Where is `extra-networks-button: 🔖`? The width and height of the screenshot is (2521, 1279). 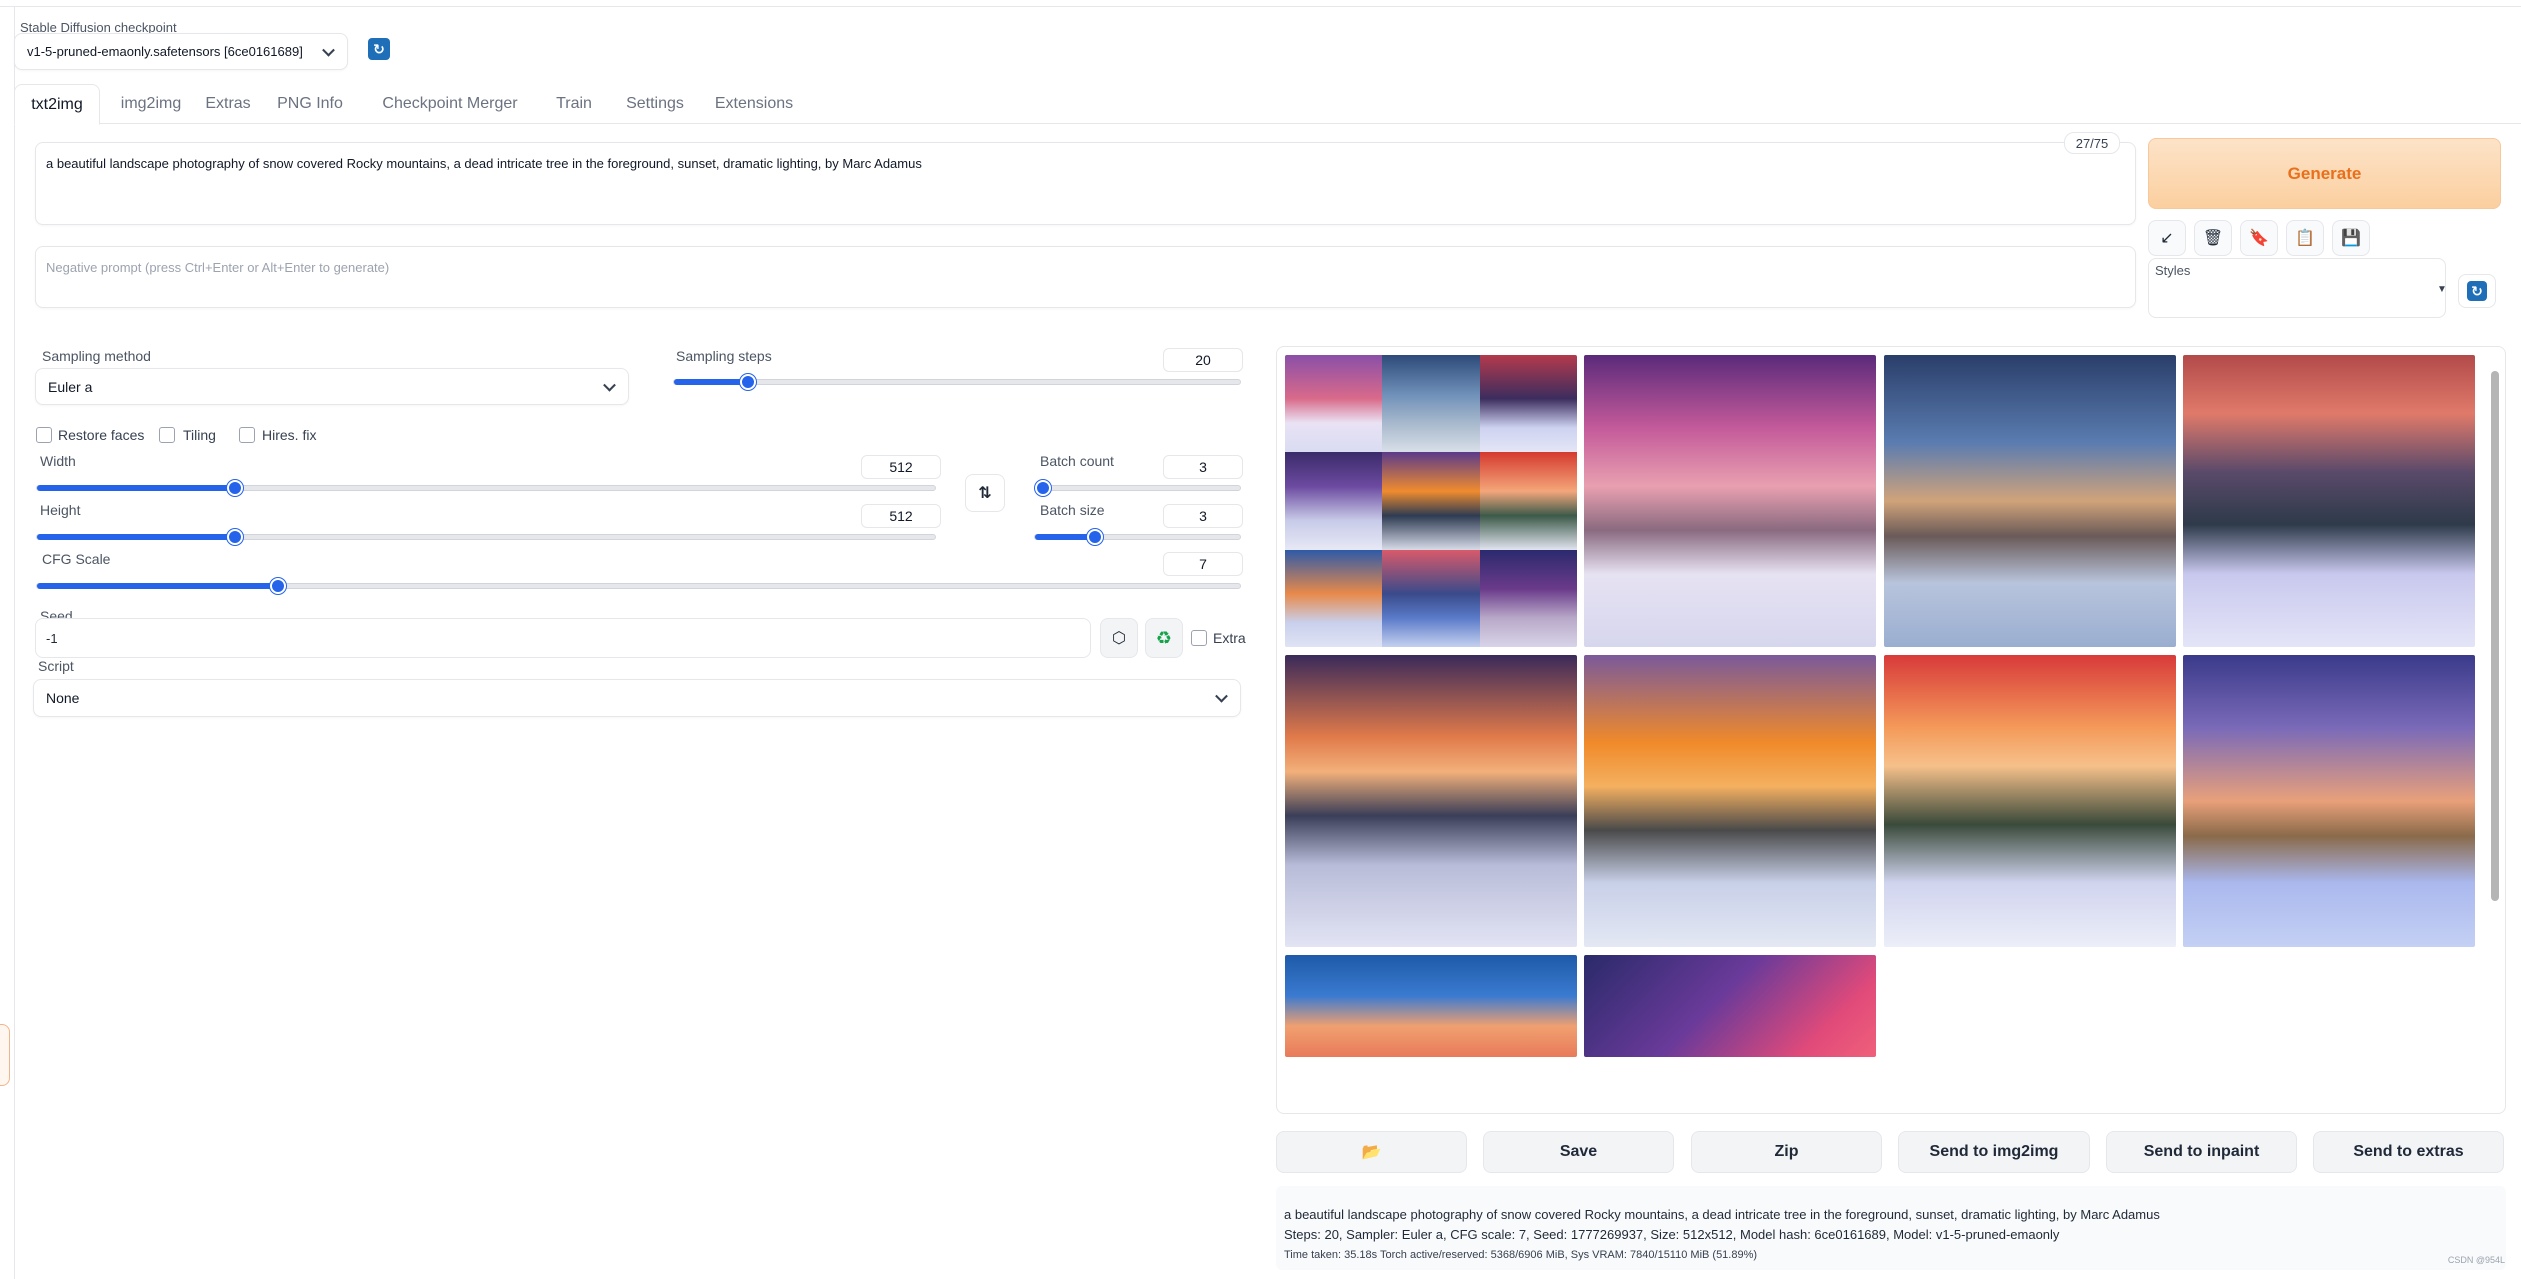 extra-networks-button: 🔖 is located at coordinates (2259, 238).